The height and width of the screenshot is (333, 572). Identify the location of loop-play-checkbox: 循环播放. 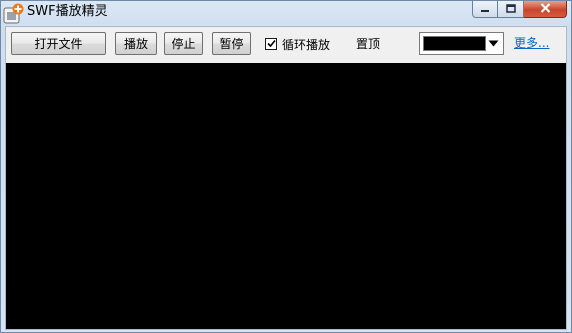
(297, 44).